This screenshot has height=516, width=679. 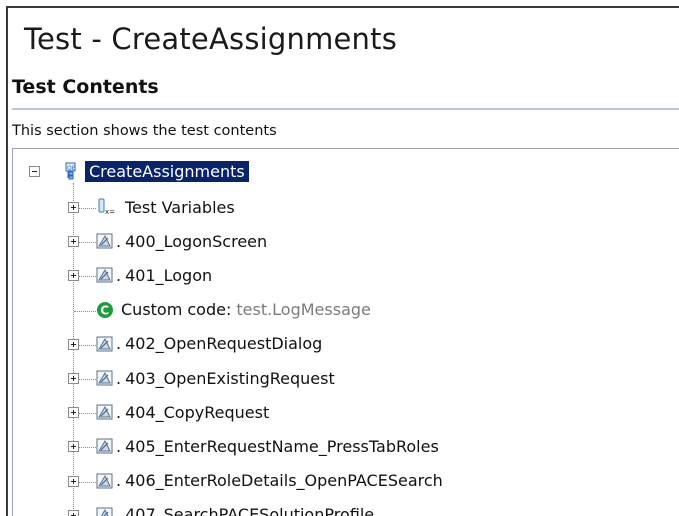 I want to click on tree-root: QE CreateAssignments, so click(x=157, y=171).